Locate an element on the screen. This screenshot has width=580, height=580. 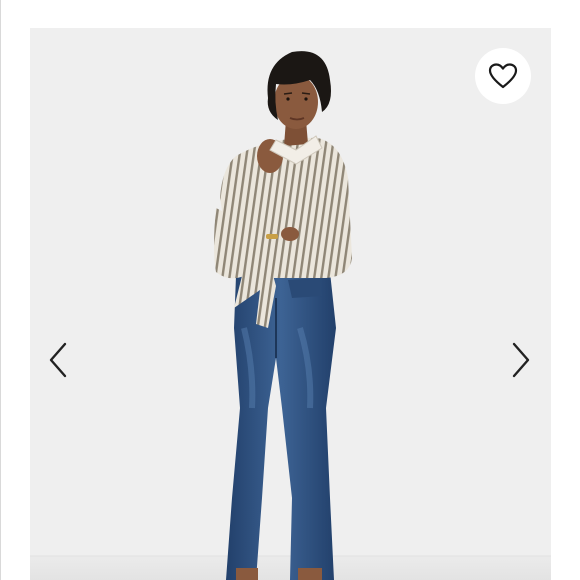
heart-outline-icon is located at coordinates (503, 76).